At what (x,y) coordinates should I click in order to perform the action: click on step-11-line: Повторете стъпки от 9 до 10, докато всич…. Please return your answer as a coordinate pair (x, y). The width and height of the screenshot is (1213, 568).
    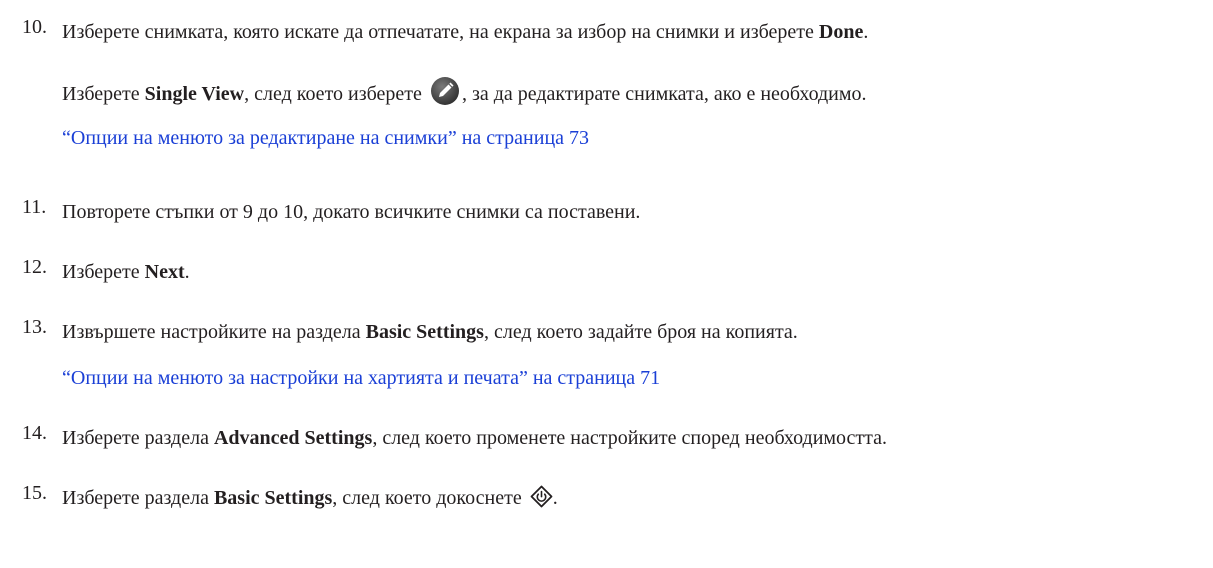
    Looking at the image, I should click on (351, 212).